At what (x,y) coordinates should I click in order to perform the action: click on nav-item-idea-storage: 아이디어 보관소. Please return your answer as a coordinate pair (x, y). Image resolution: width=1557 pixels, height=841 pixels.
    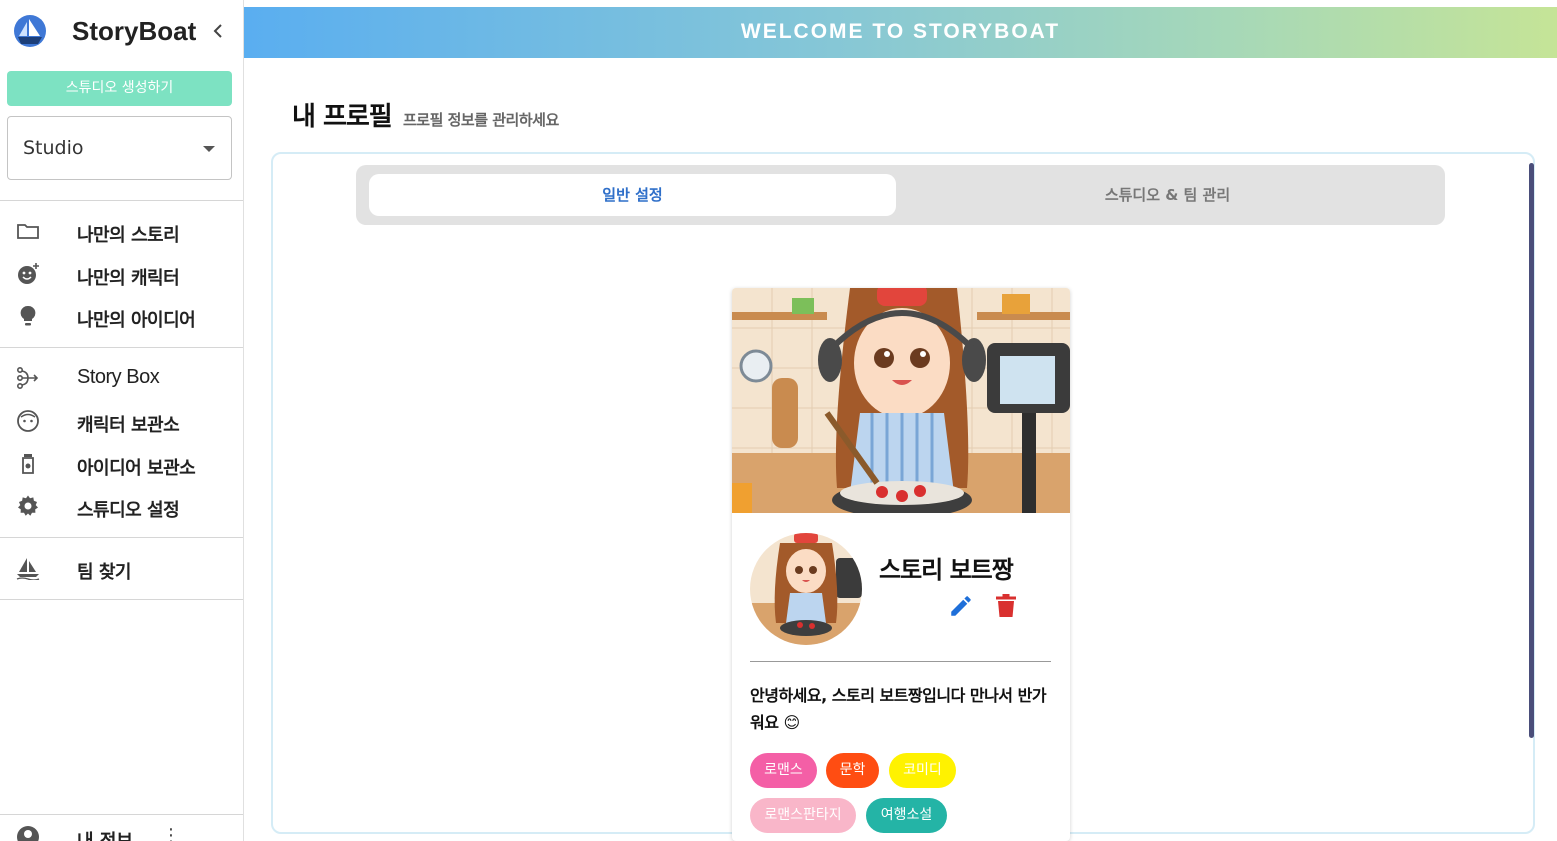
    Looking at the image, I should click on (121, 464).